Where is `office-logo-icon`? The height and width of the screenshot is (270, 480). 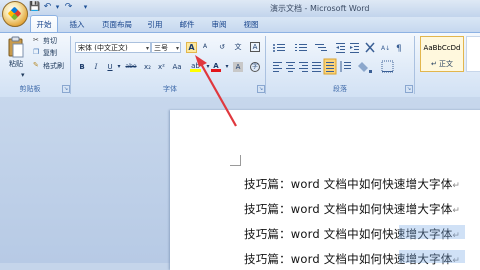 office-logo-icon is located at coordinates (14, 13).